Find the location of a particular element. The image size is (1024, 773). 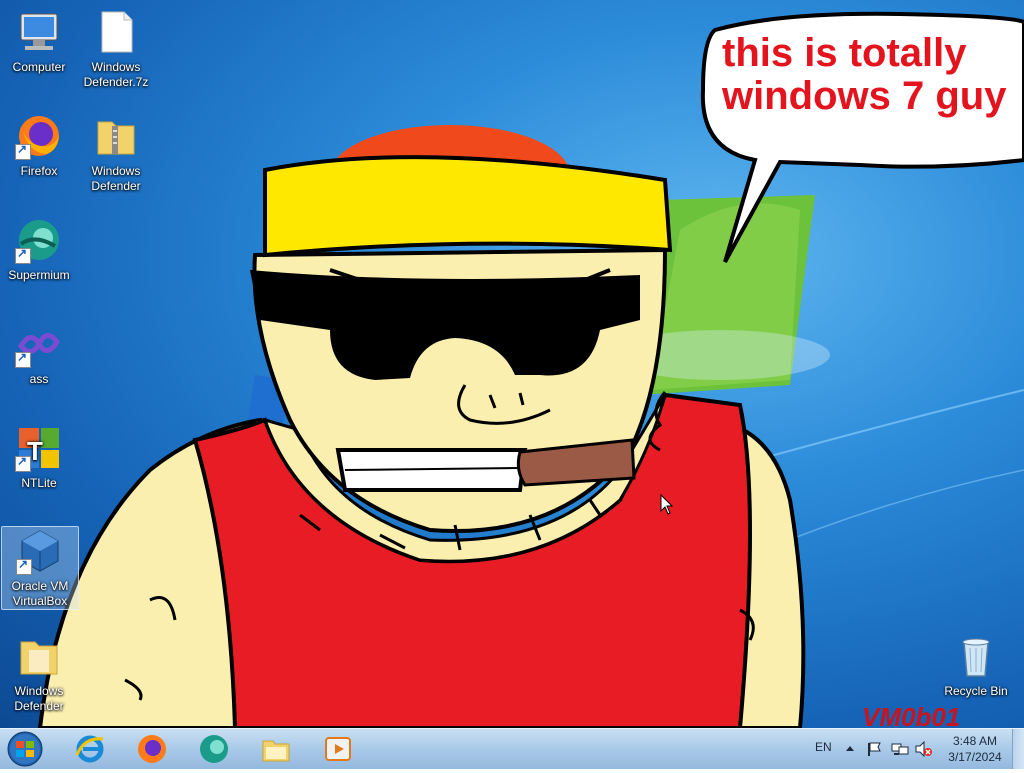

taskbar-supermium is located at coordinates (214, 749).